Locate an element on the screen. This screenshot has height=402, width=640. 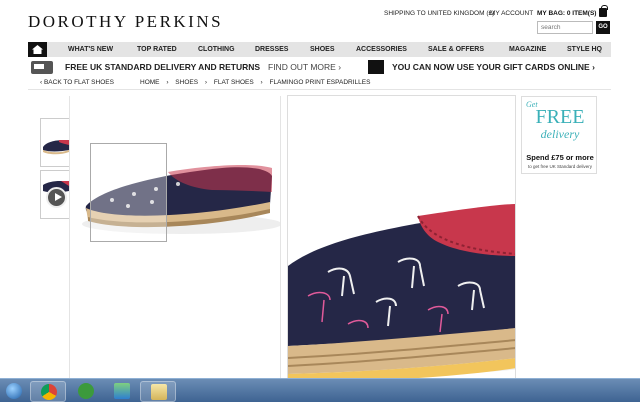
breadcrumb-home: HOME is located at coordinates (150, 82).